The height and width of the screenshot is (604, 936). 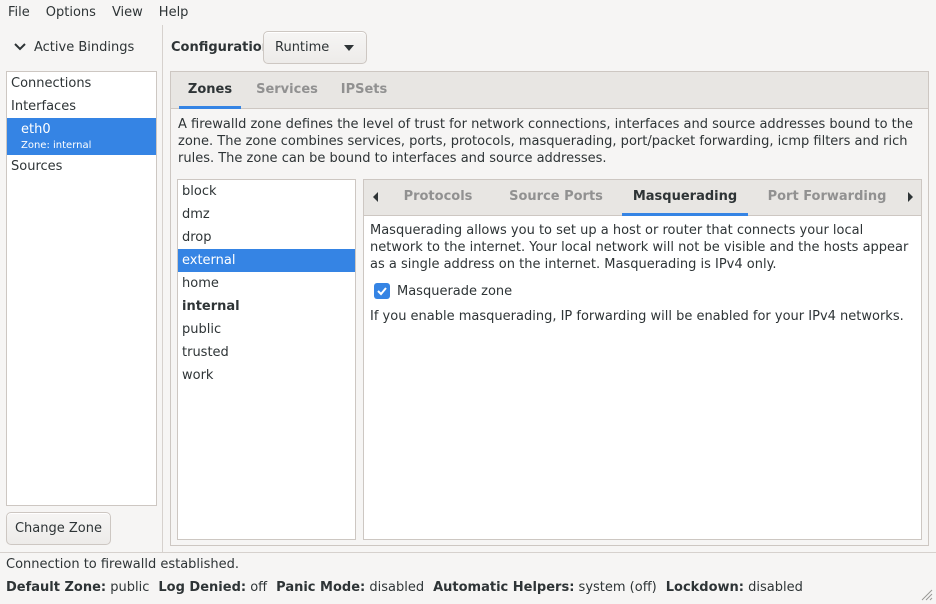 I want to click on menubar: File Options View Help, so click(x=468, y=12).